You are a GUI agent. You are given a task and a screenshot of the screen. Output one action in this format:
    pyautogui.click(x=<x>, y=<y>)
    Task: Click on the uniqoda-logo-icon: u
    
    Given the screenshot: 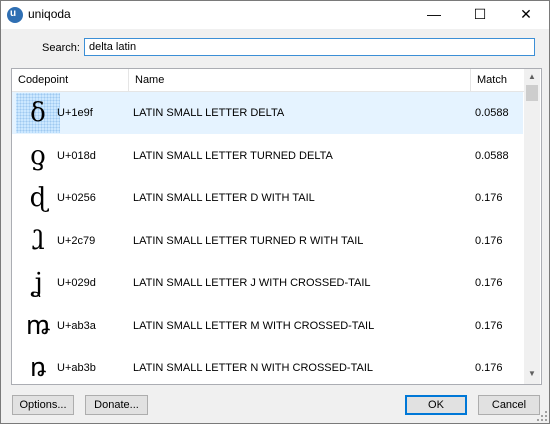 What is the action you would take?
    pyautogui.click(x=15, y=15)
    